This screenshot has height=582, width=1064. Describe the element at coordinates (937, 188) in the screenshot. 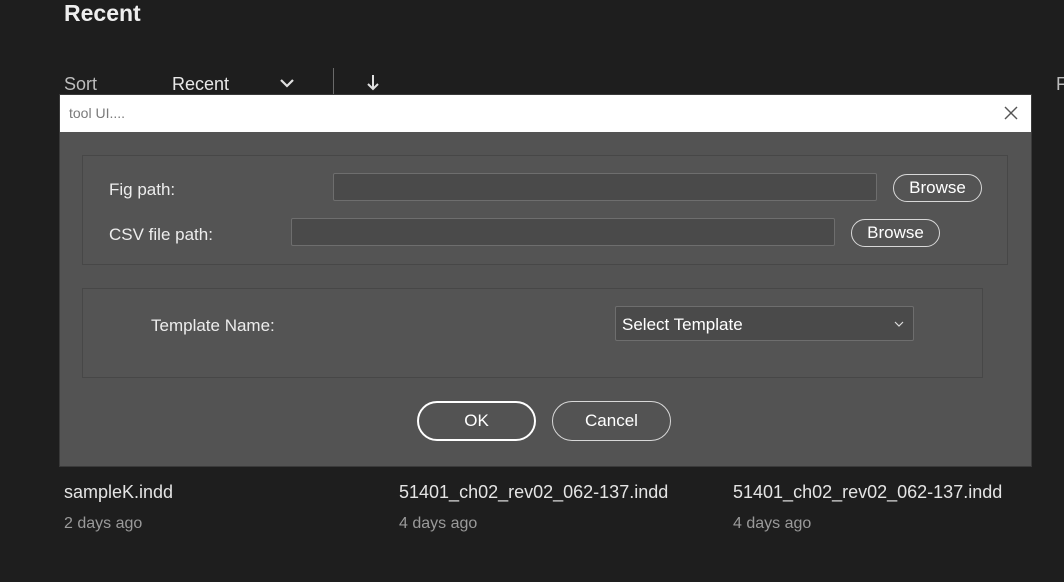

I see `fig-browse-button: Browse` at that location.